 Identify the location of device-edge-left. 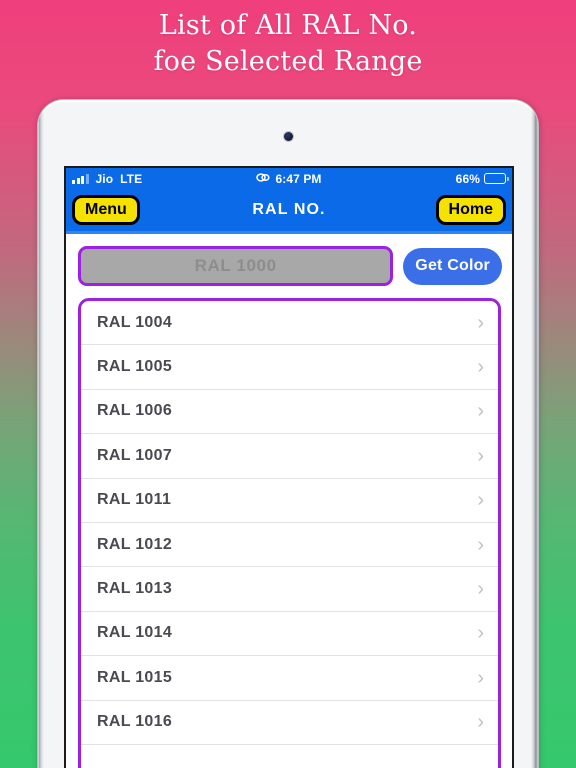
(41, 434).